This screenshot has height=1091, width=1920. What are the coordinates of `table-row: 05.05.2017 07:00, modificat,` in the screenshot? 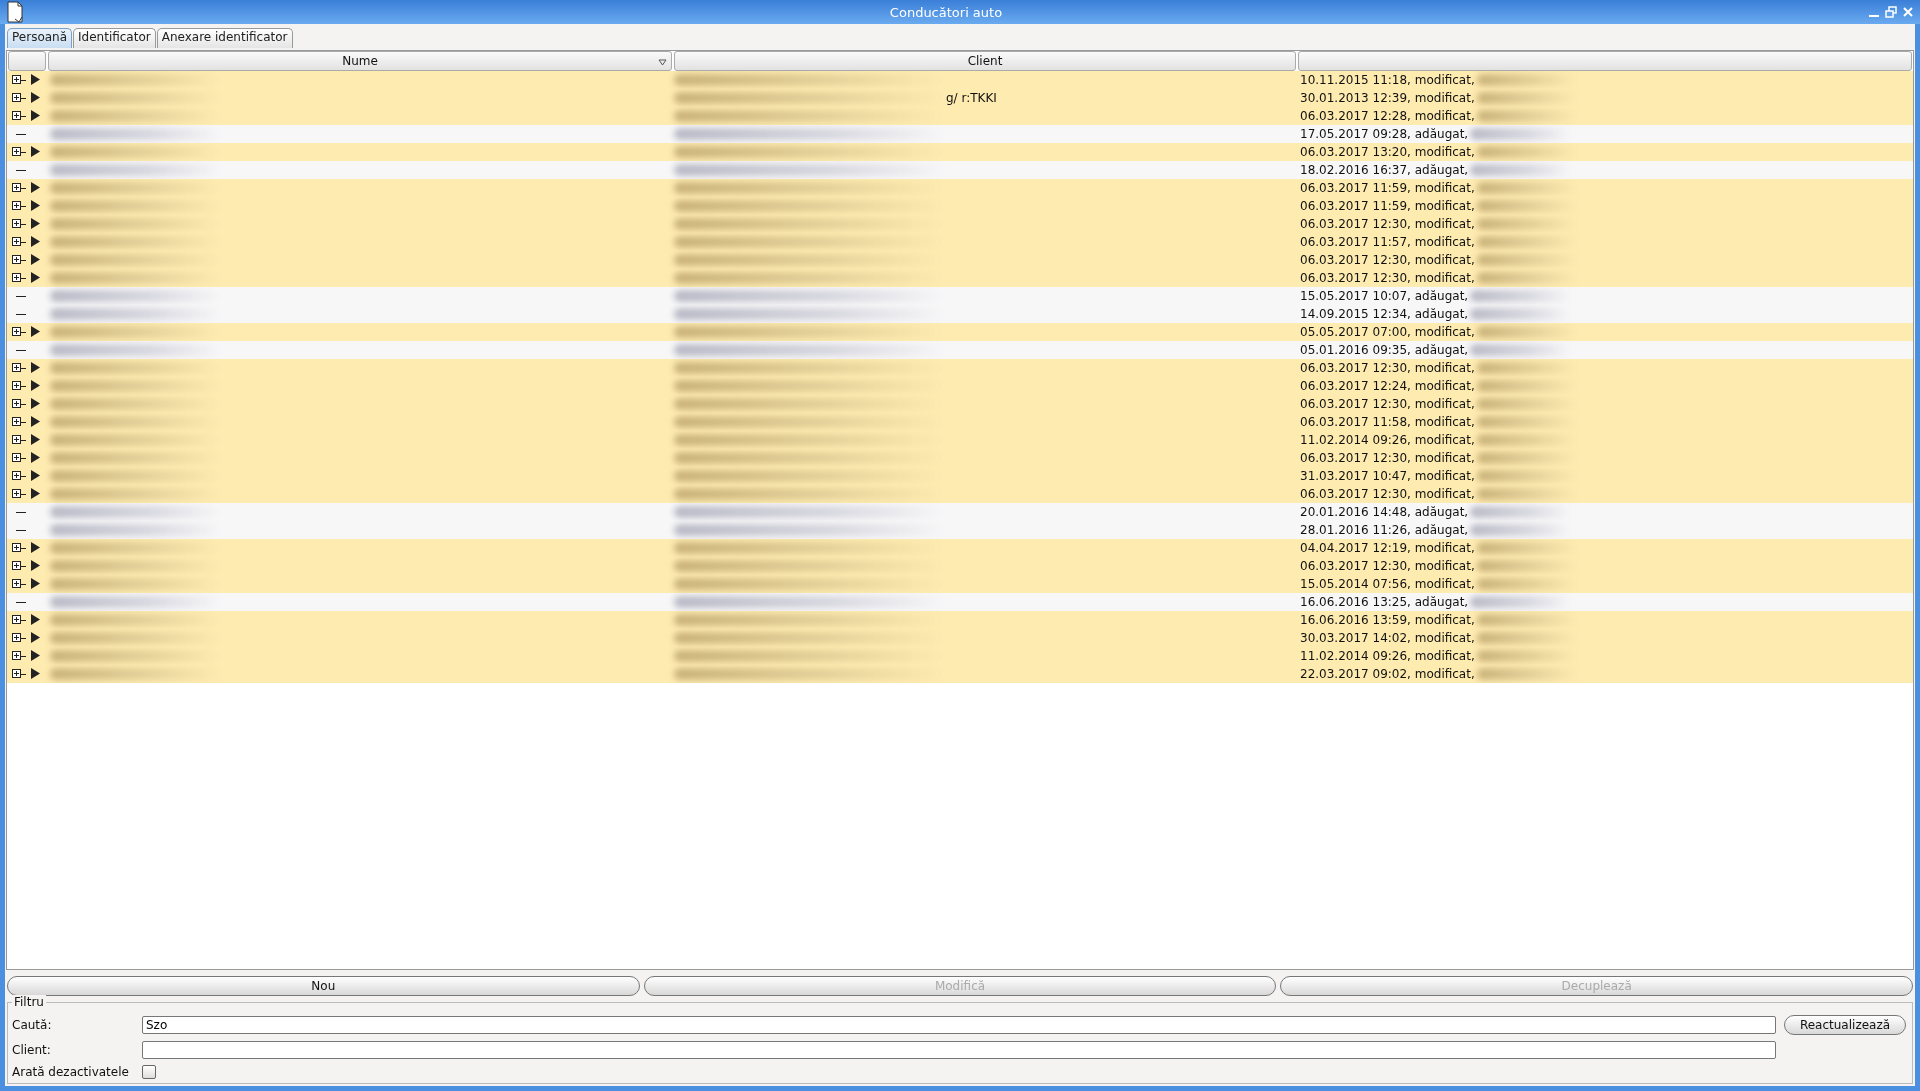 It's located at (960, 332).